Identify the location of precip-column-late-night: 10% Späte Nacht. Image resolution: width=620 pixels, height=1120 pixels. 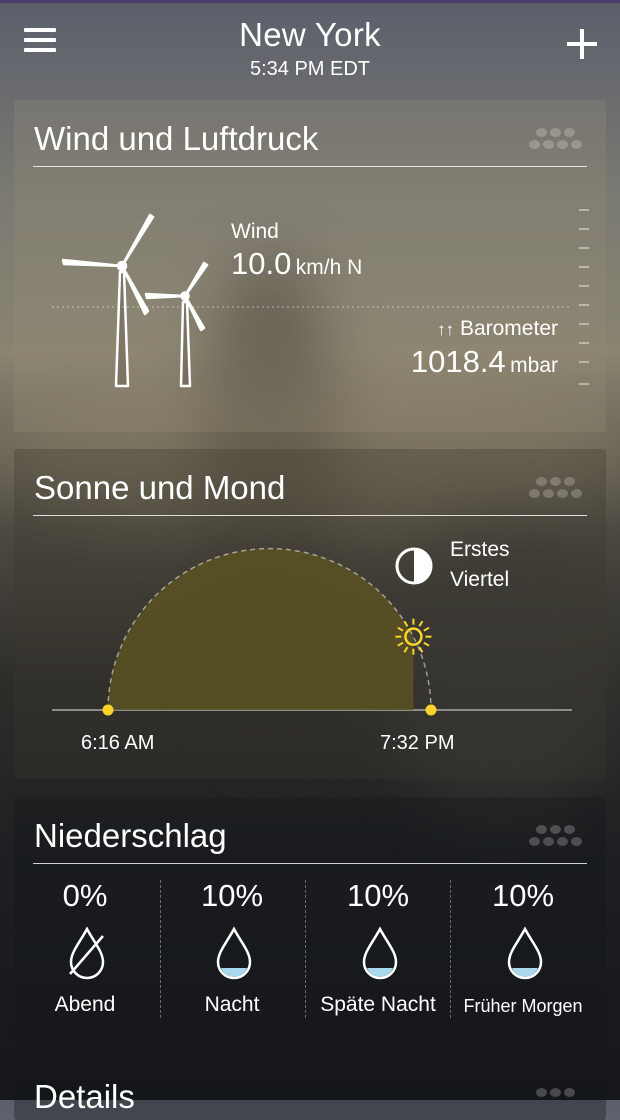
(378, 947).